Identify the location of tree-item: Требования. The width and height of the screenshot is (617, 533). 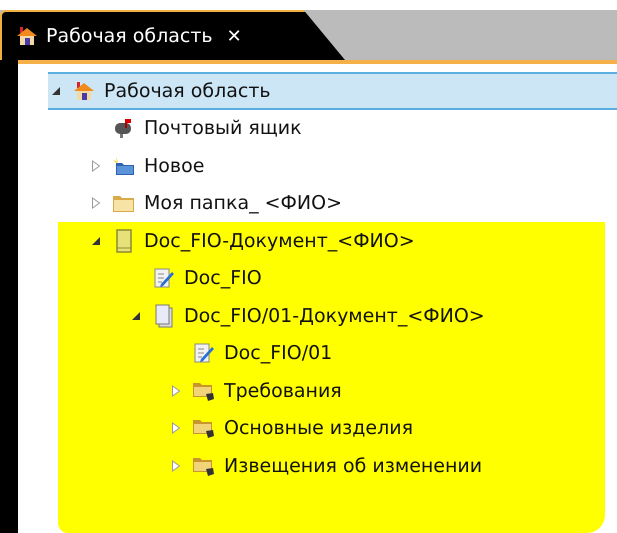
(386, 391).